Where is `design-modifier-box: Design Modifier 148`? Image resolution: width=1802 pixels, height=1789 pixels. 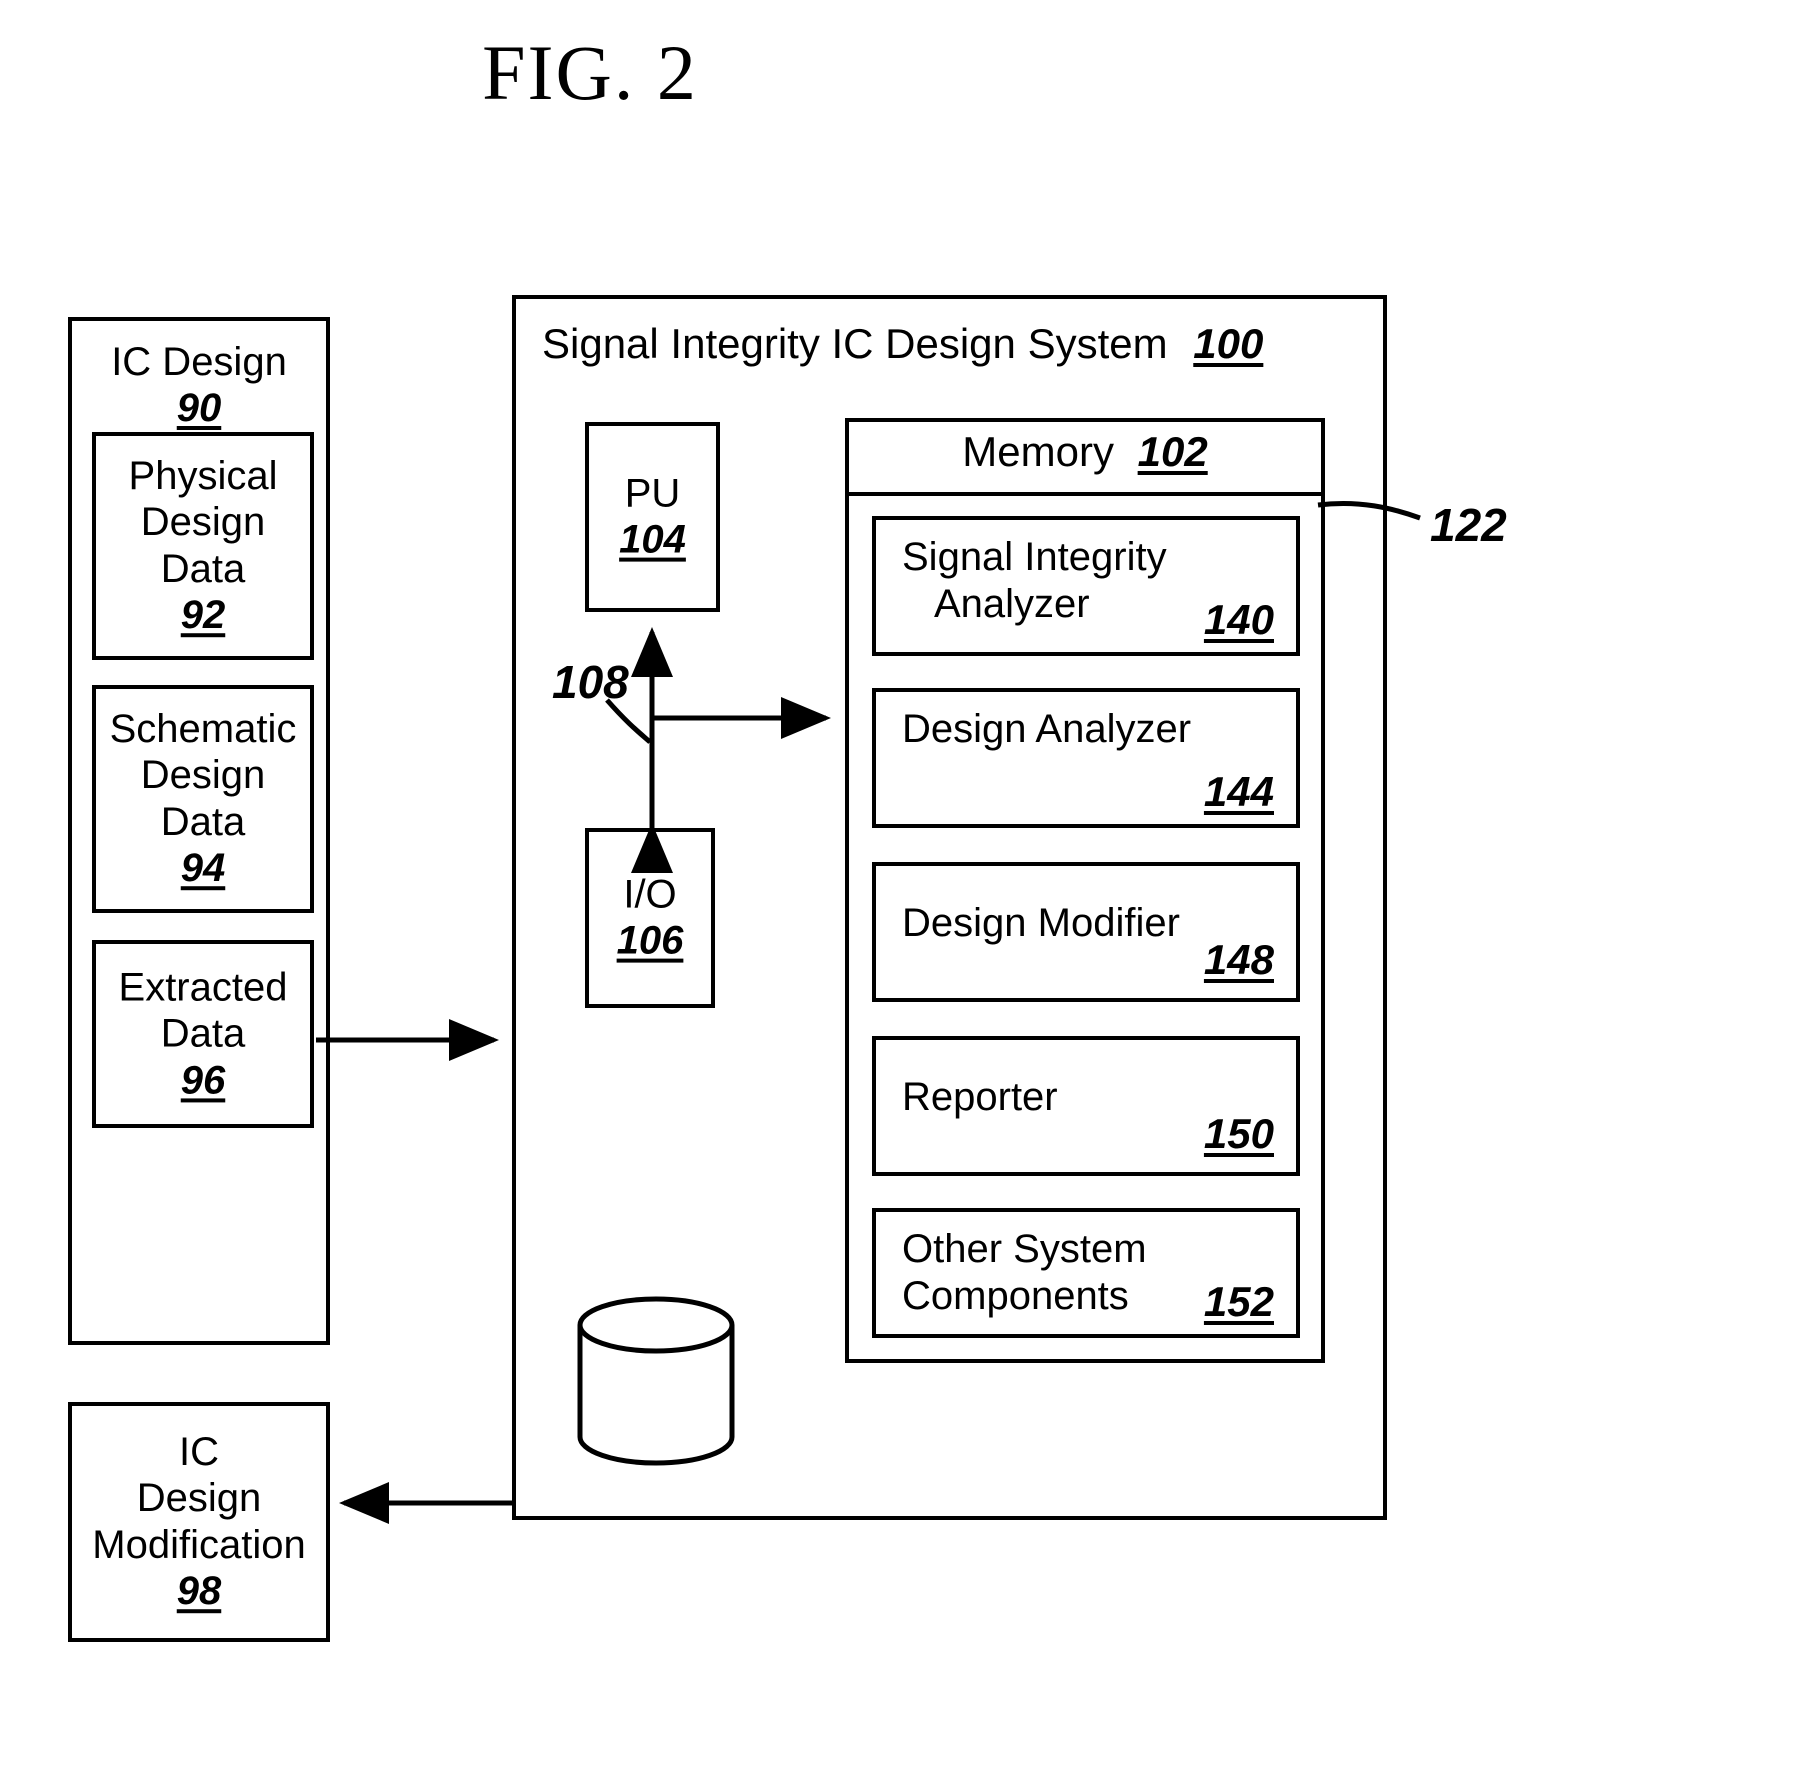
design-modifier-box: Design Modifier 148 is located at coordinates (1086, 932).